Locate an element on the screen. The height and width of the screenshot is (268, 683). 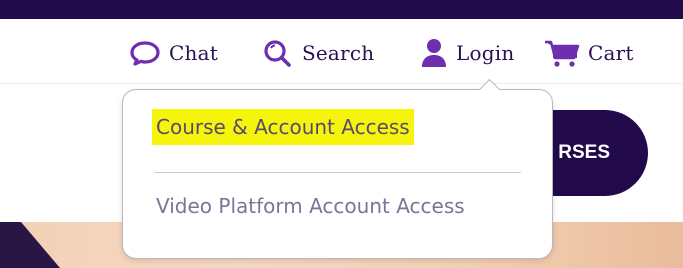
dropdown-divider is located at coordinates (337, 172).